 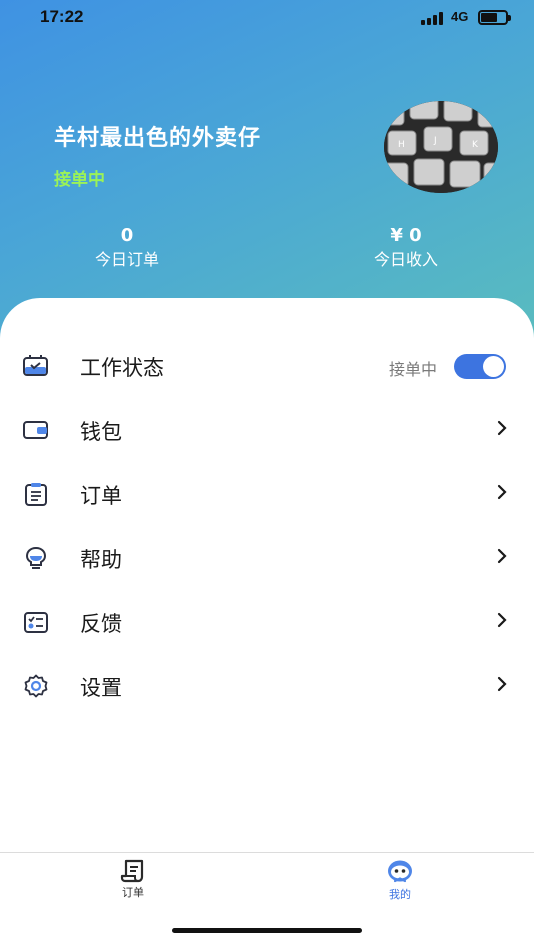 What do you see at coordinates (36, 622) in the screenshot?
I see `checklist-icon` at bounding box center [36, 622].